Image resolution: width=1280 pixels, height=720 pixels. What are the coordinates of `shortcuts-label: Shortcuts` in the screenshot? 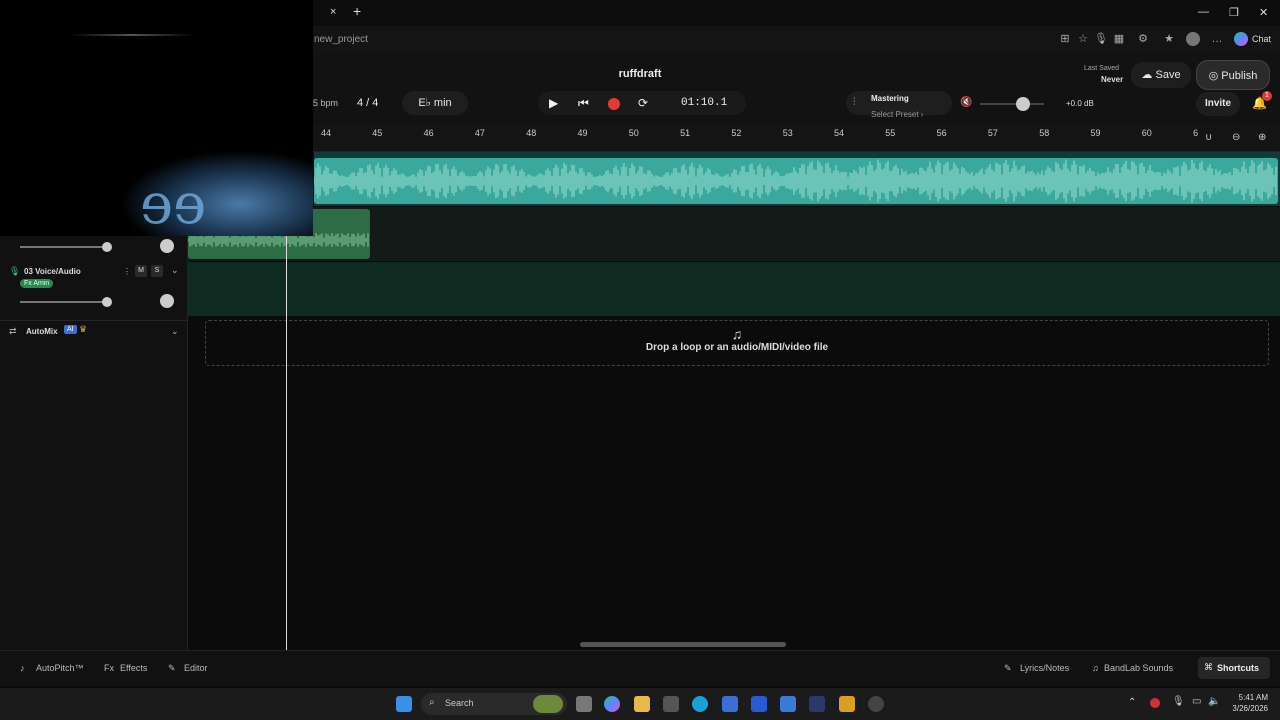 It's located at (1238, 668).